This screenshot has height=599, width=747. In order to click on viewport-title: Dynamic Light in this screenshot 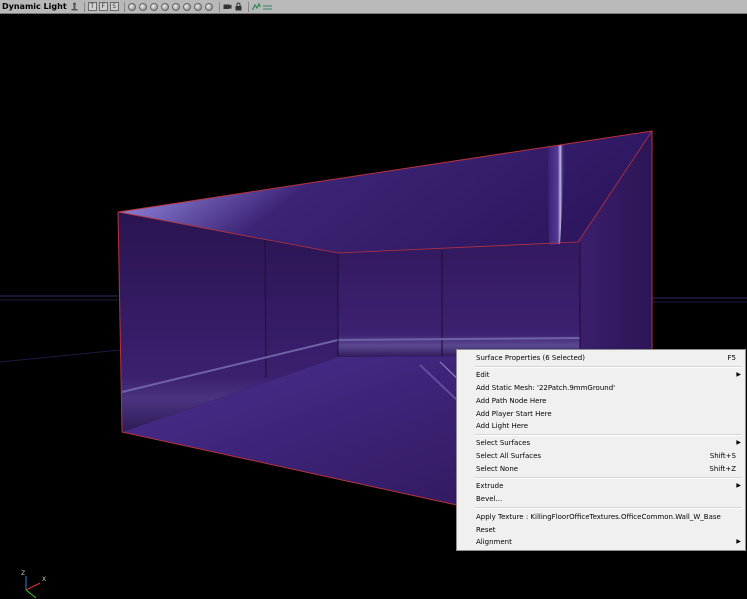, I will do `click(34, 6)`.